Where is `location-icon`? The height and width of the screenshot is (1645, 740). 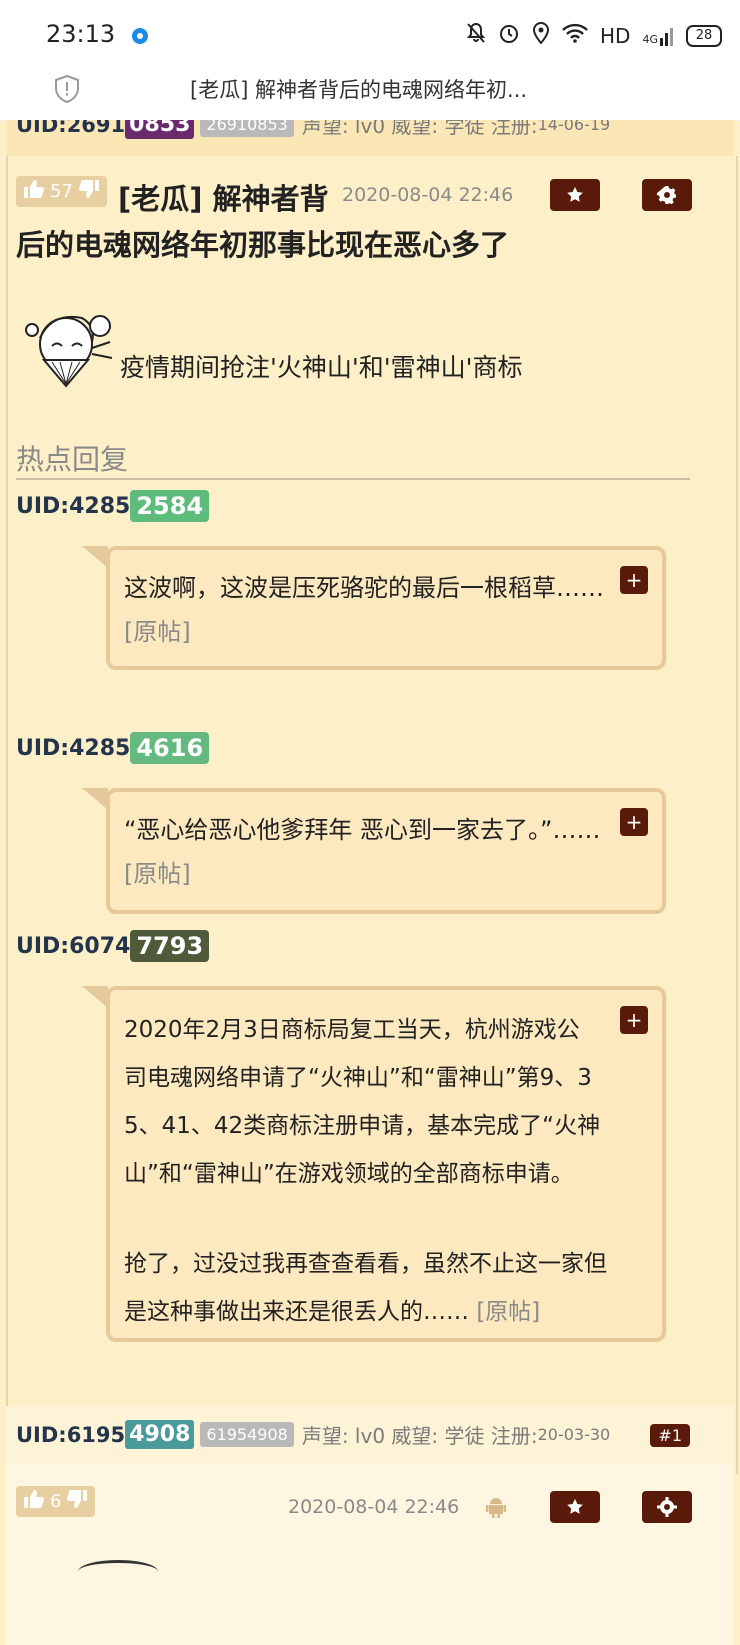 location-icon is located at coordinates (541, 35).